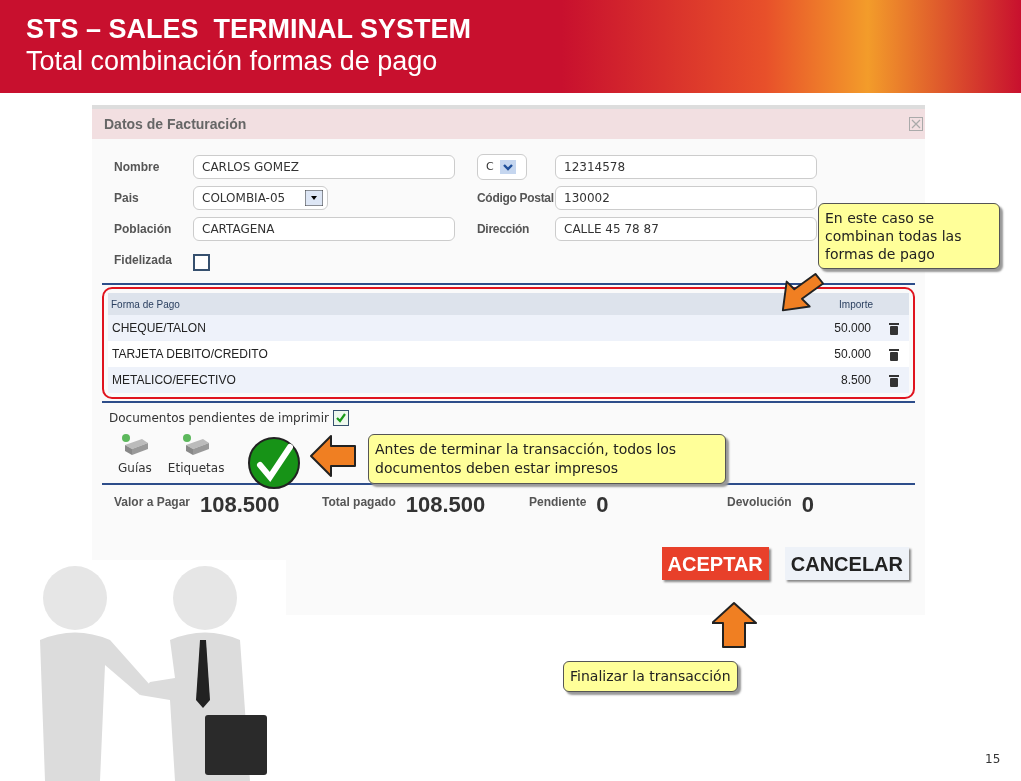 The width and height of the screenshot is (1021, 781). What do you see at coordinates (152, 502) in the screenshot?
I see `total-label: Valor a Pagar` at bounding box center [152, 502].